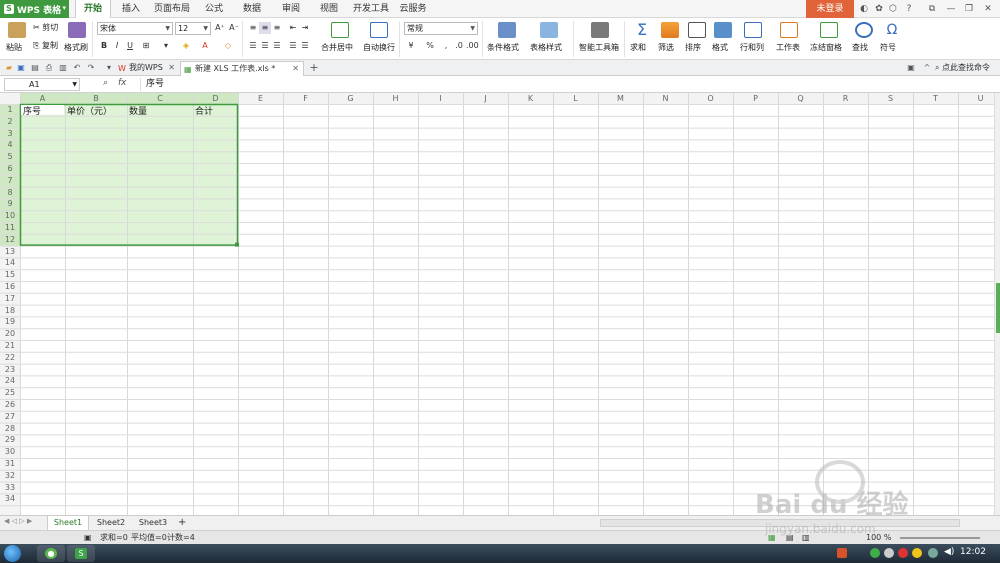 Image resolution: width=1000 pixels, height=563 pixels. Describe the element at coordinates (530, 98) in the screenshot. I see `column-header-k: K` at that location.